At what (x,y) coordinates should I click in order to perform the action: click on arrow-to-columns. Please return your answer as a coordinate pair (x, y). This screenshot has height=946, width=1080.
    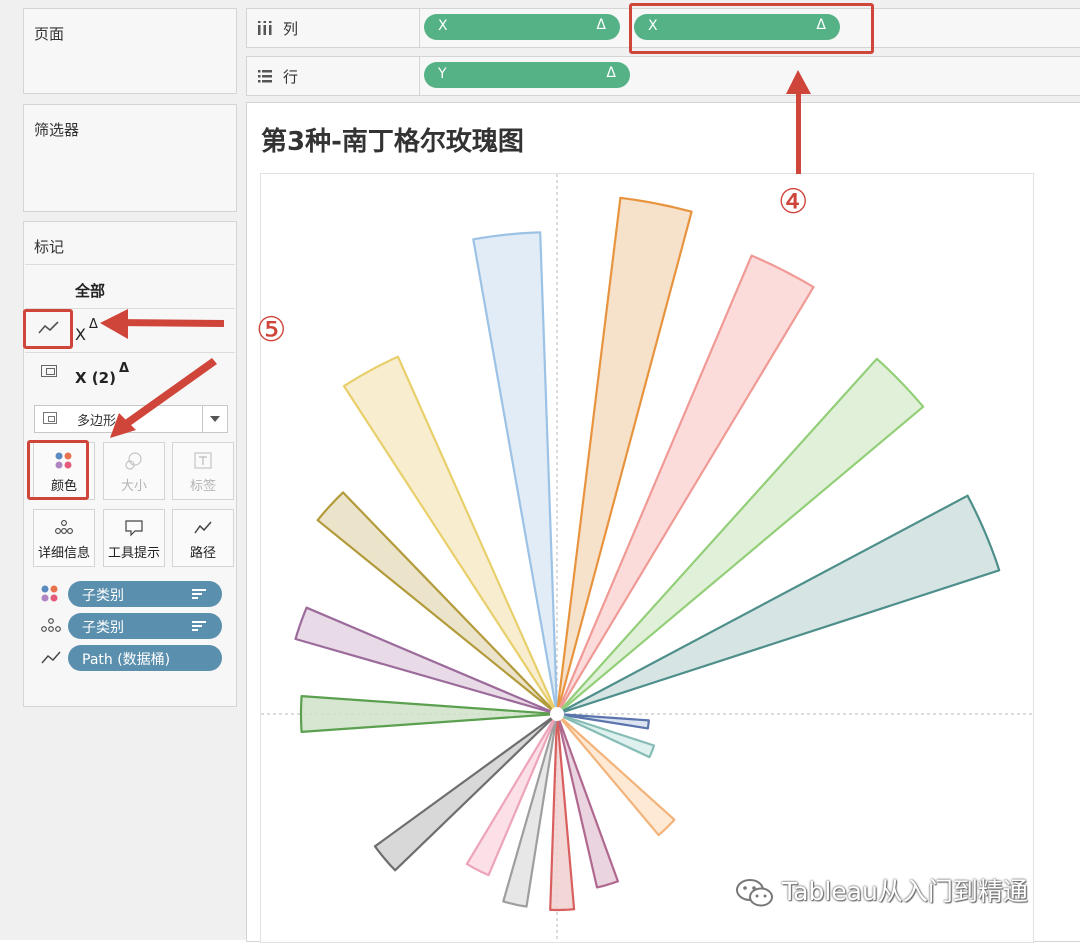
    Looking at the image, I should click on (798, 122).